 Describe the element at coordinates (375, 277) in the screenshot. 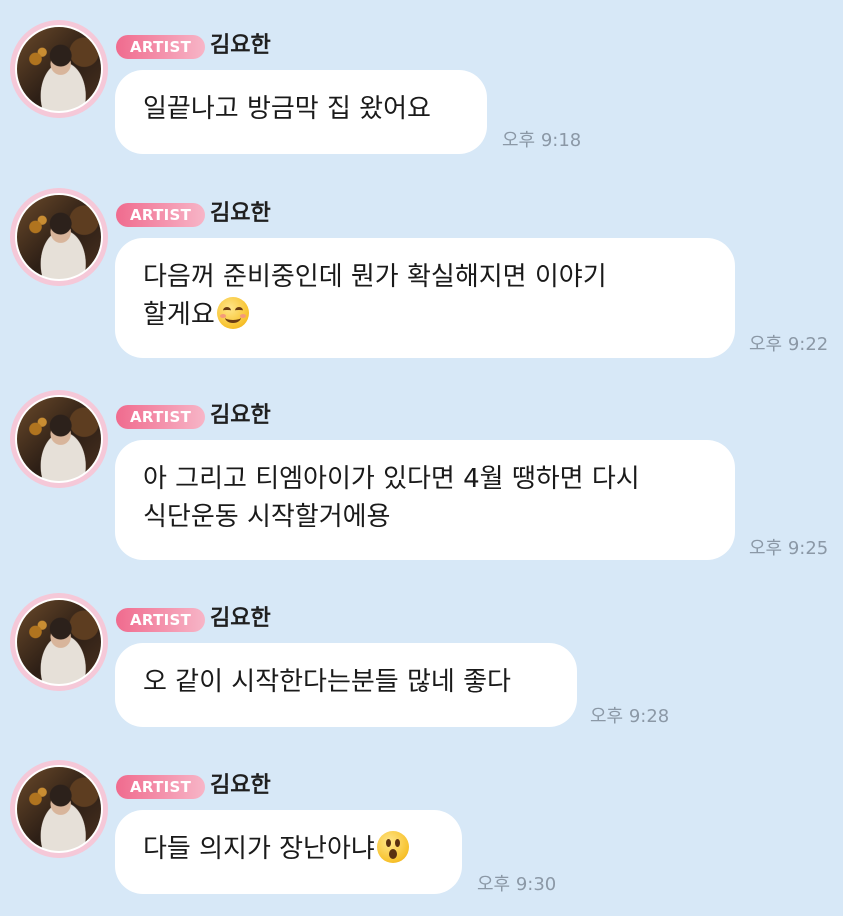

I see `message-text-line: 다음꺼 준비중인데 뭔가 확실해지면 이야기` at that location.